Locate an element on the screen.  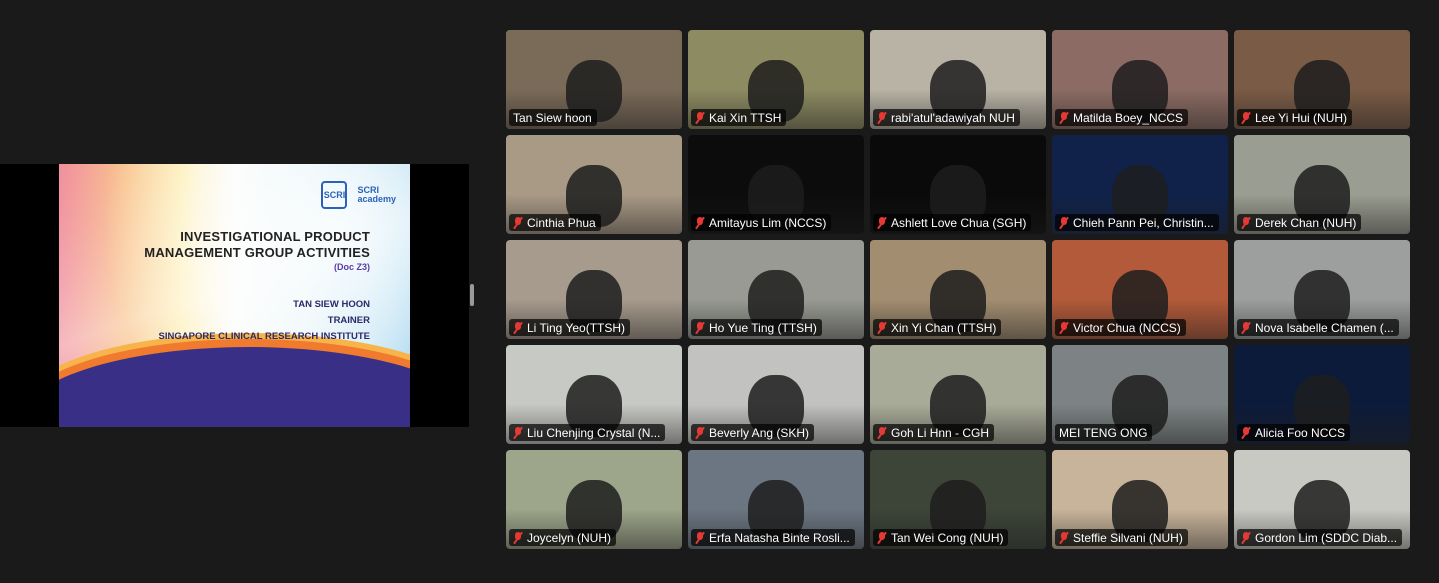
participant-tile: Beverly Ang (SKH) is located at coordinates (776, 394).